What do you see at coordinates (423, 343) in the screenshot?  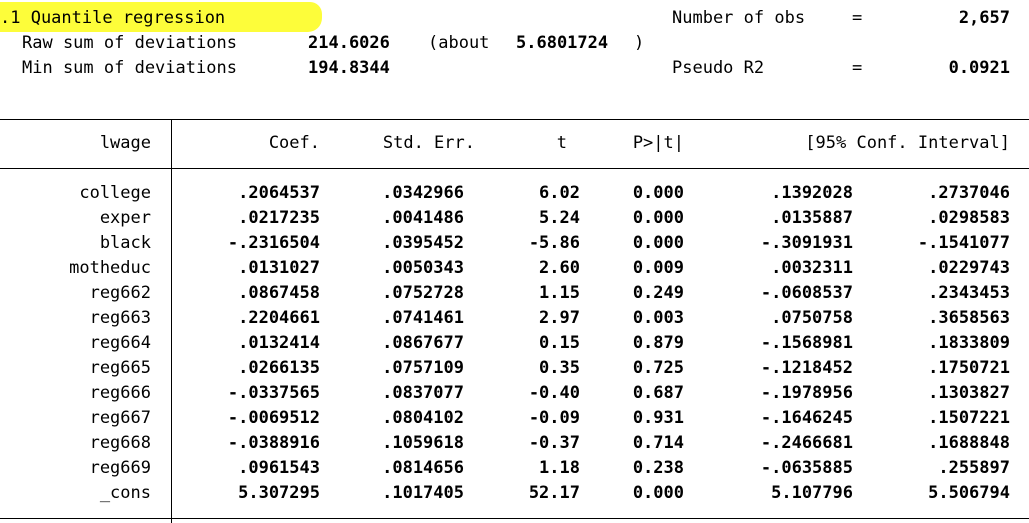 I see `row-stderr: .0867677` at bounding box center [423, 343].